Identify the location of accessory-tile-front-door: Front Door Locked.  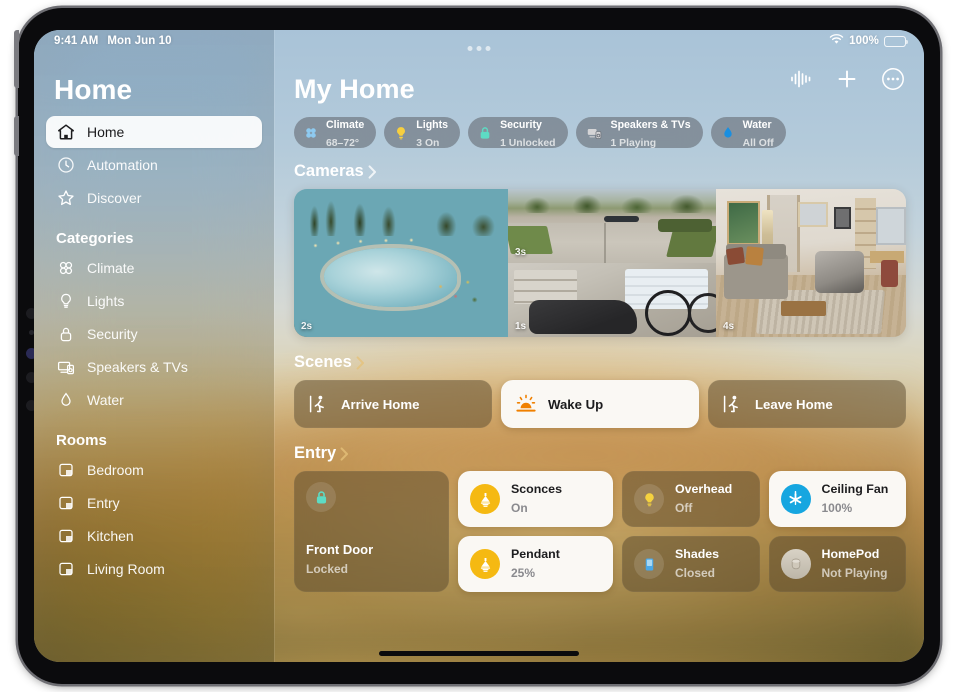
(371, 531).